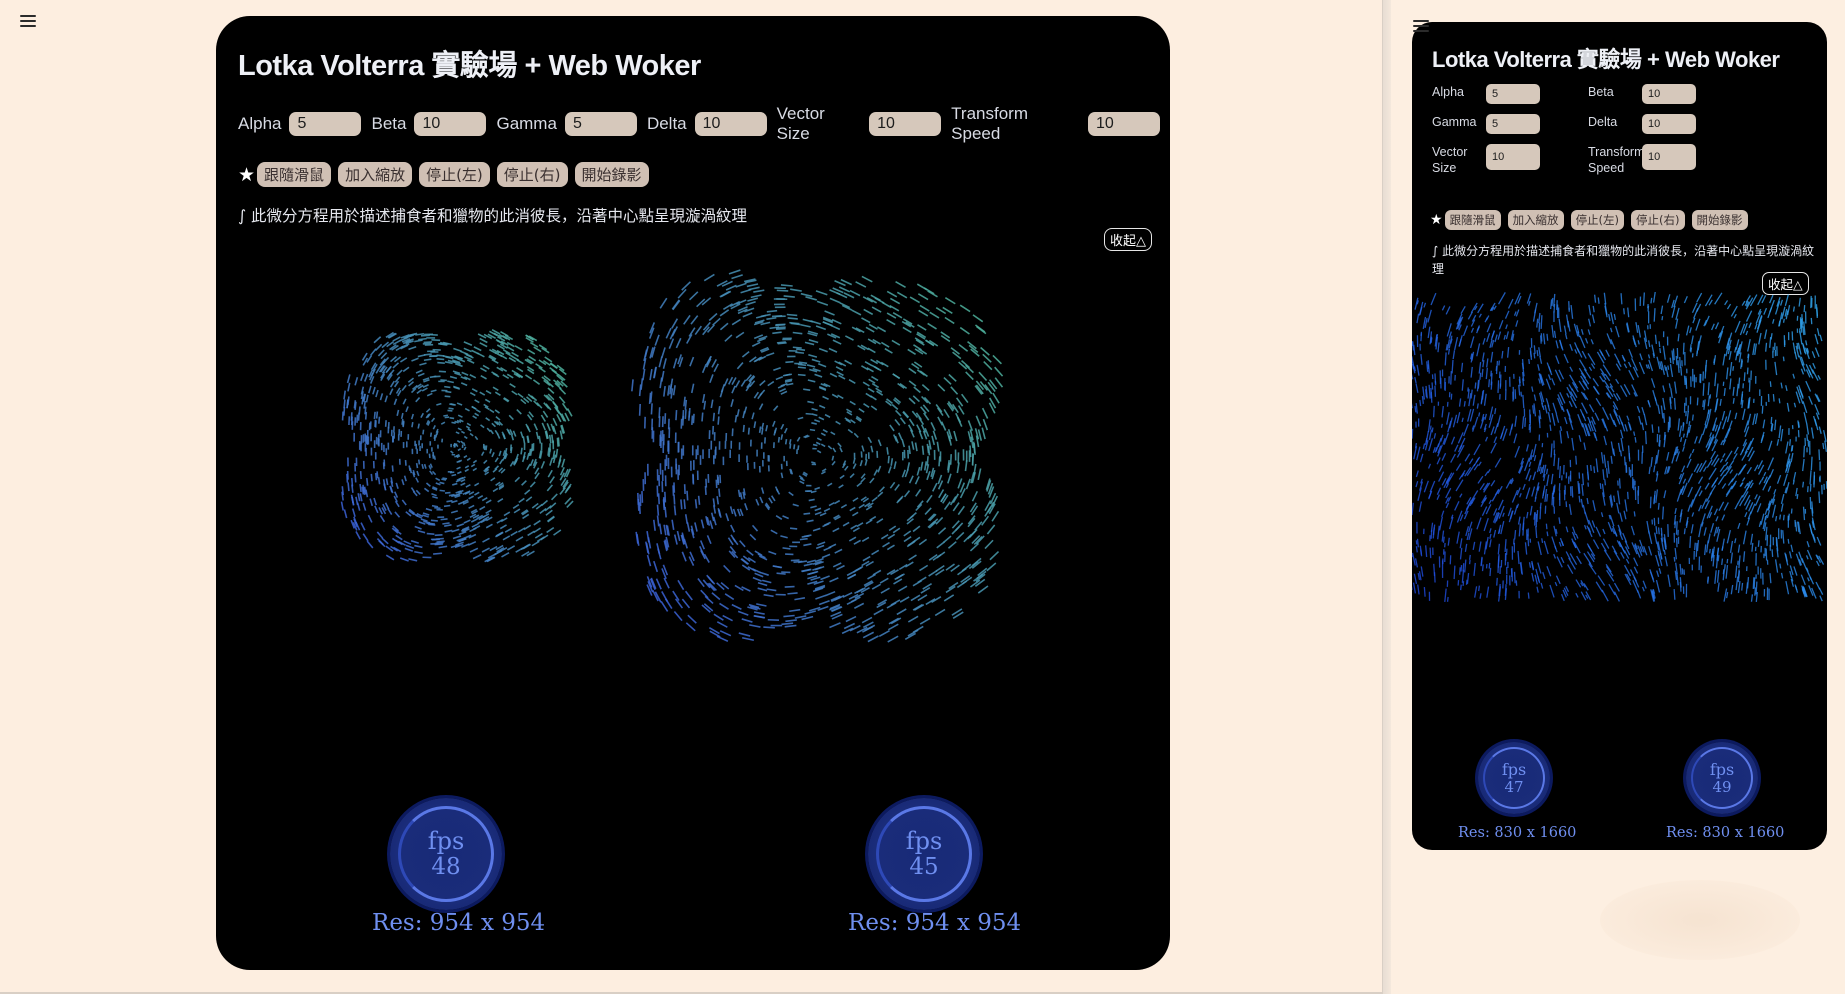  Describe the element at coordinates (666, 123) in the screenshot. I see `param-label: Delta` at that location.